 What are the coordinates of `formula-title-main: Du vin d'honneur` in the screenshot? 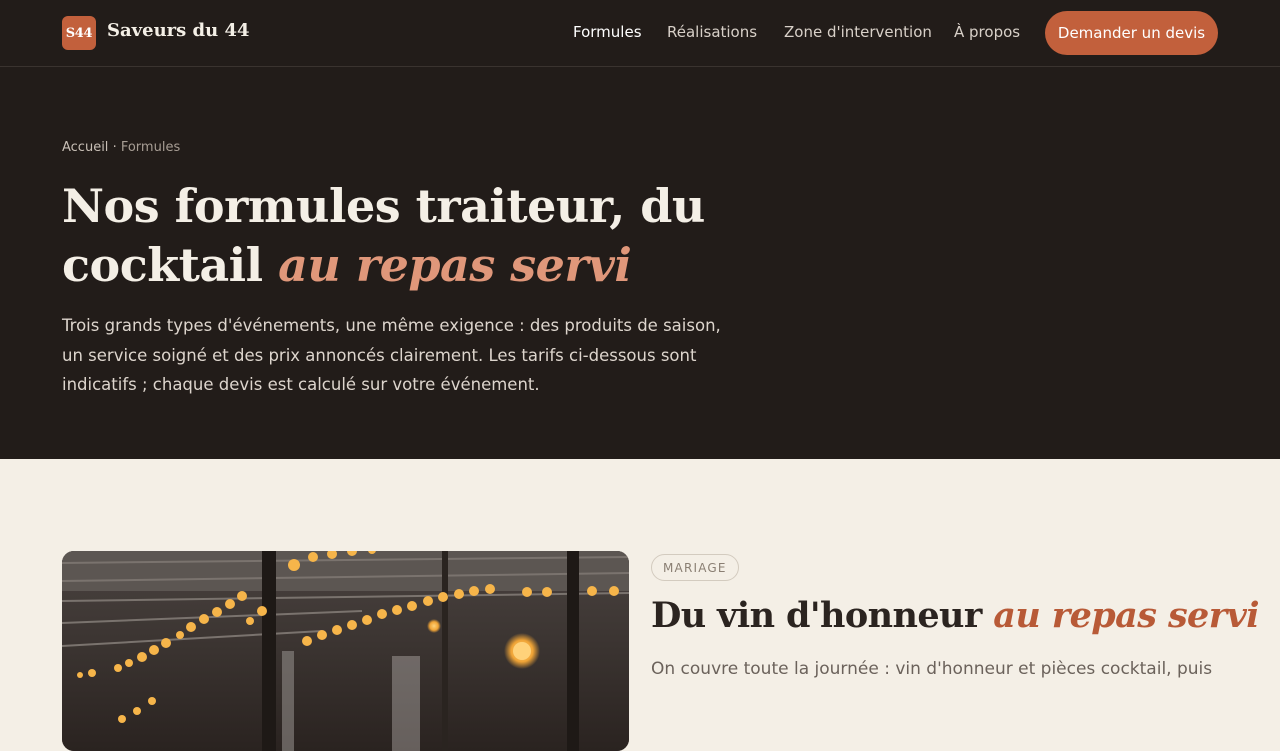 It's located at (816, 615).